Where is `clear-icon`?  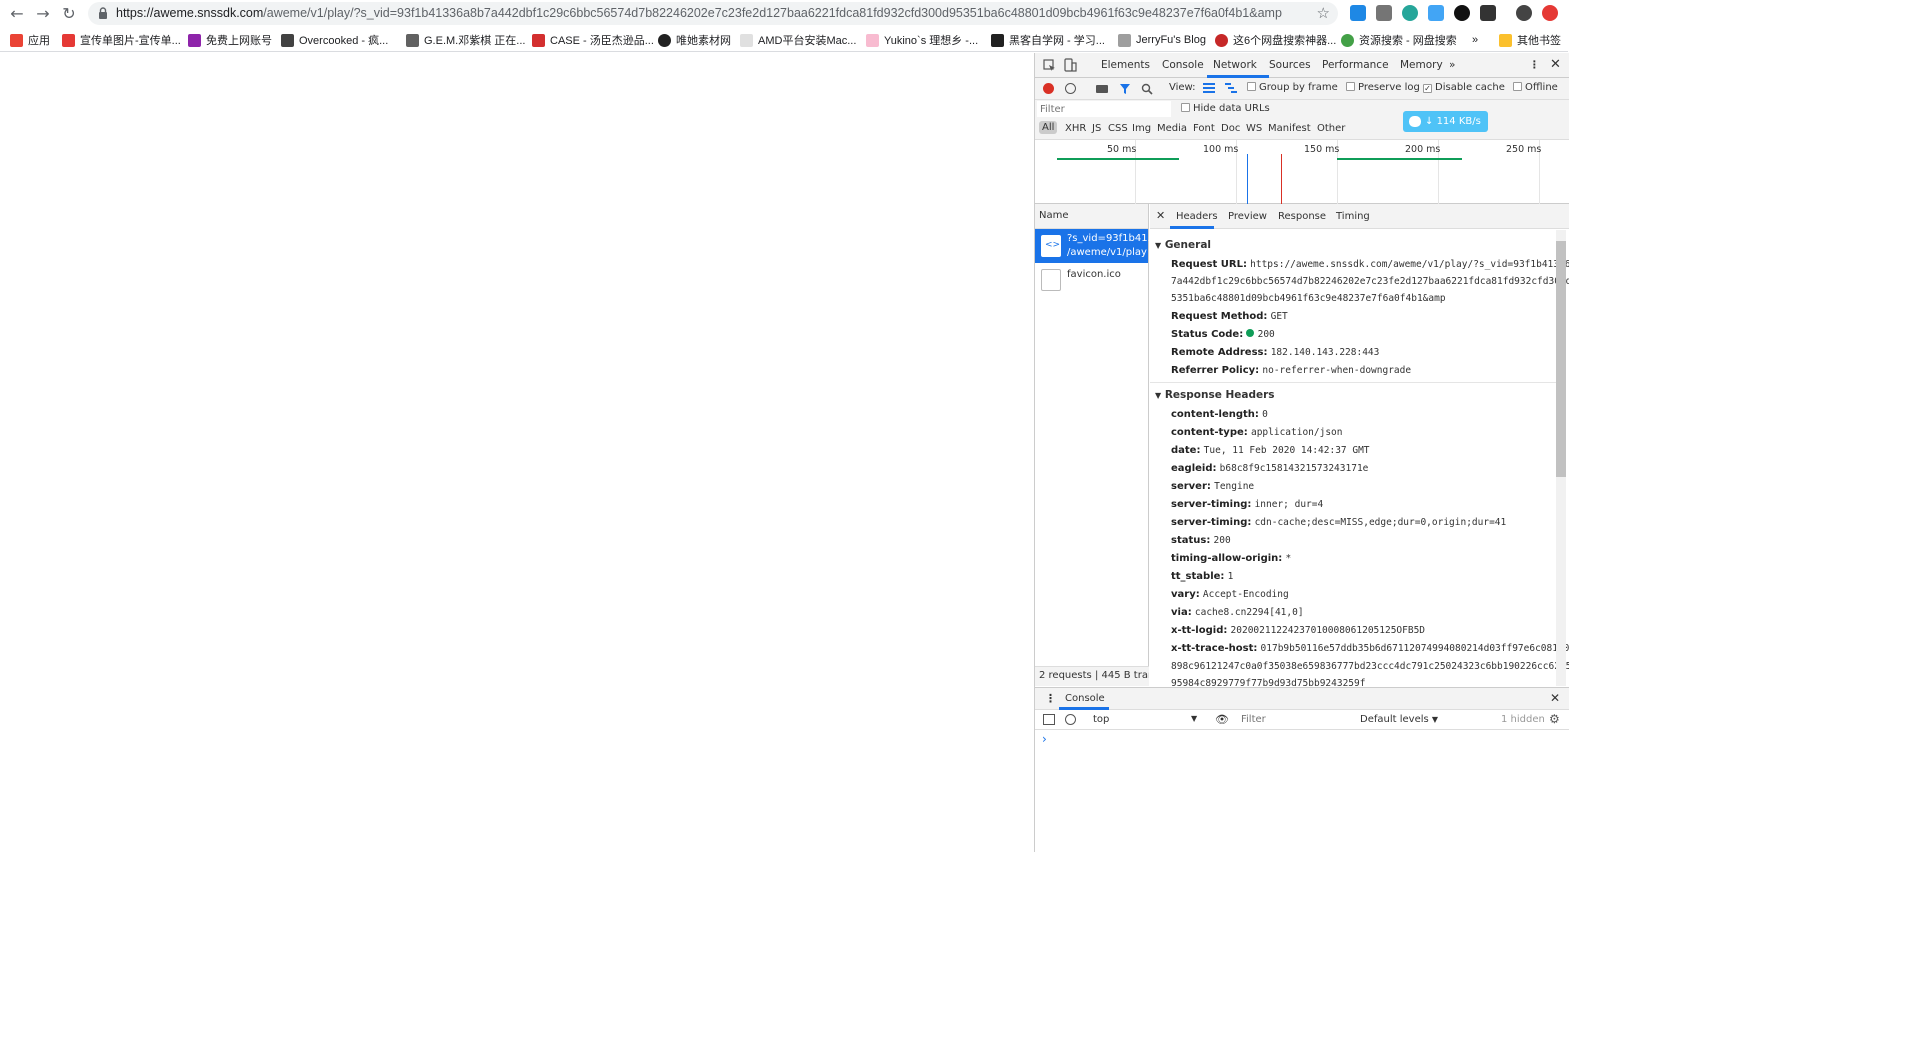
clear-icon is located at coordinates (1070, 88).